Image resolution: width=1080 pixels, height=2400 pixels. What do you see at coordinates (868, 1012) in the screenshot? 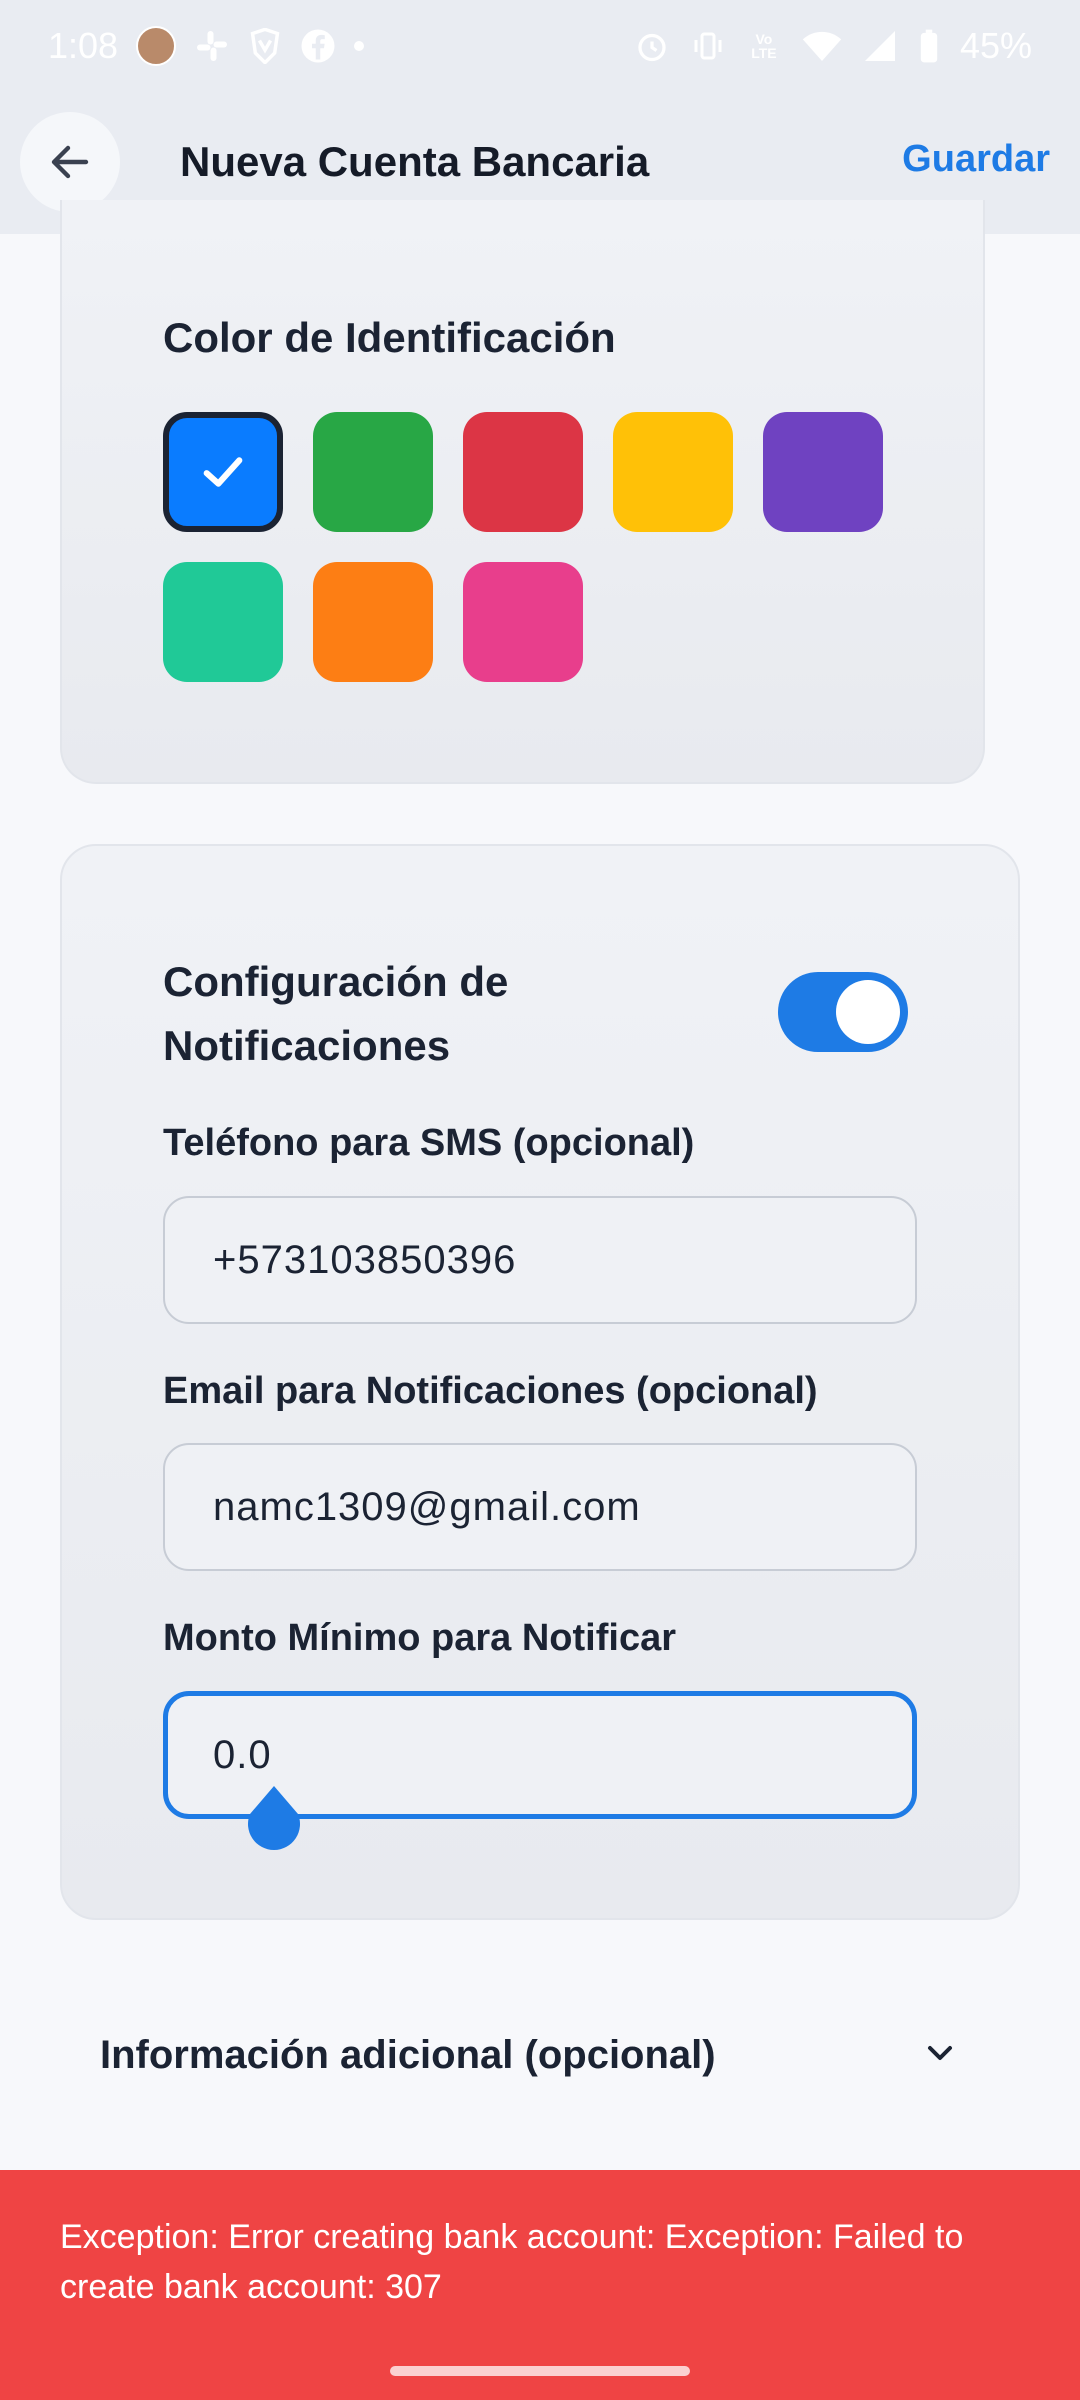
I see `toggle-knob` at bounding box center [868, 1012].